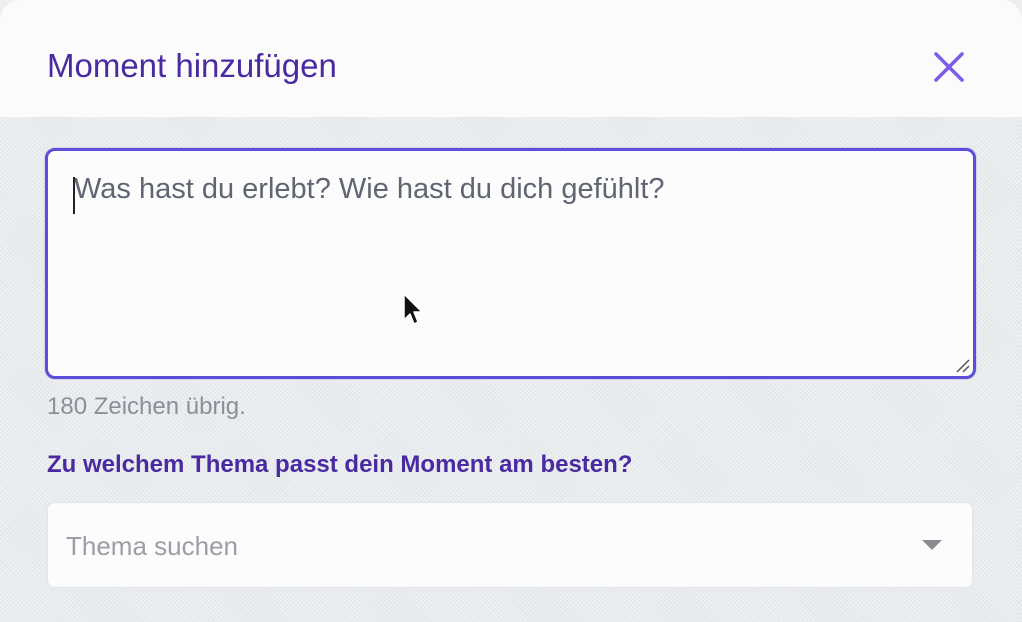  What do you see at coordinates (932, 545) in the screenshot?
I see `chevron-down-icon` at bounding box center [932, 545].